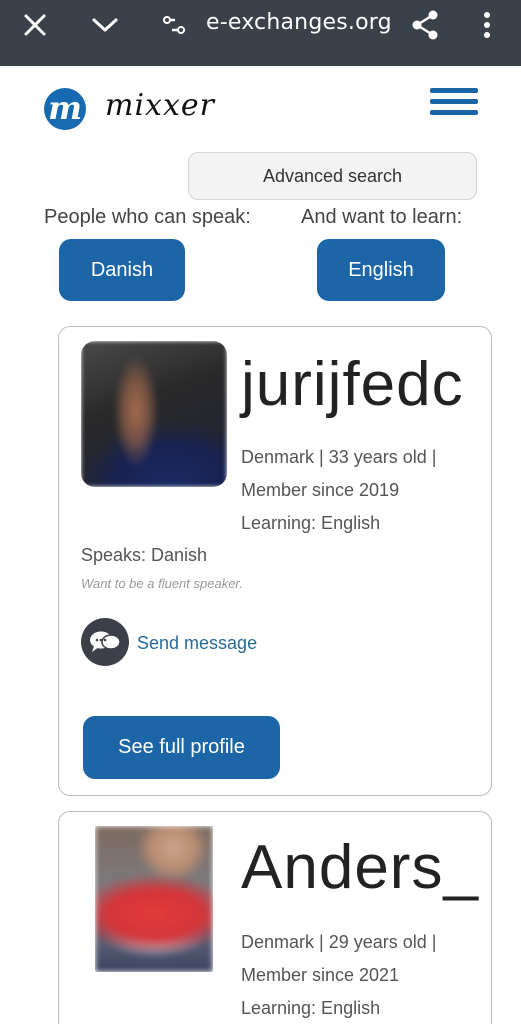 This screenshot has height=1024, width=521. Describe the element at coordinates (65, 109) in the screenshot. I see `logo-icon: m` at that location.